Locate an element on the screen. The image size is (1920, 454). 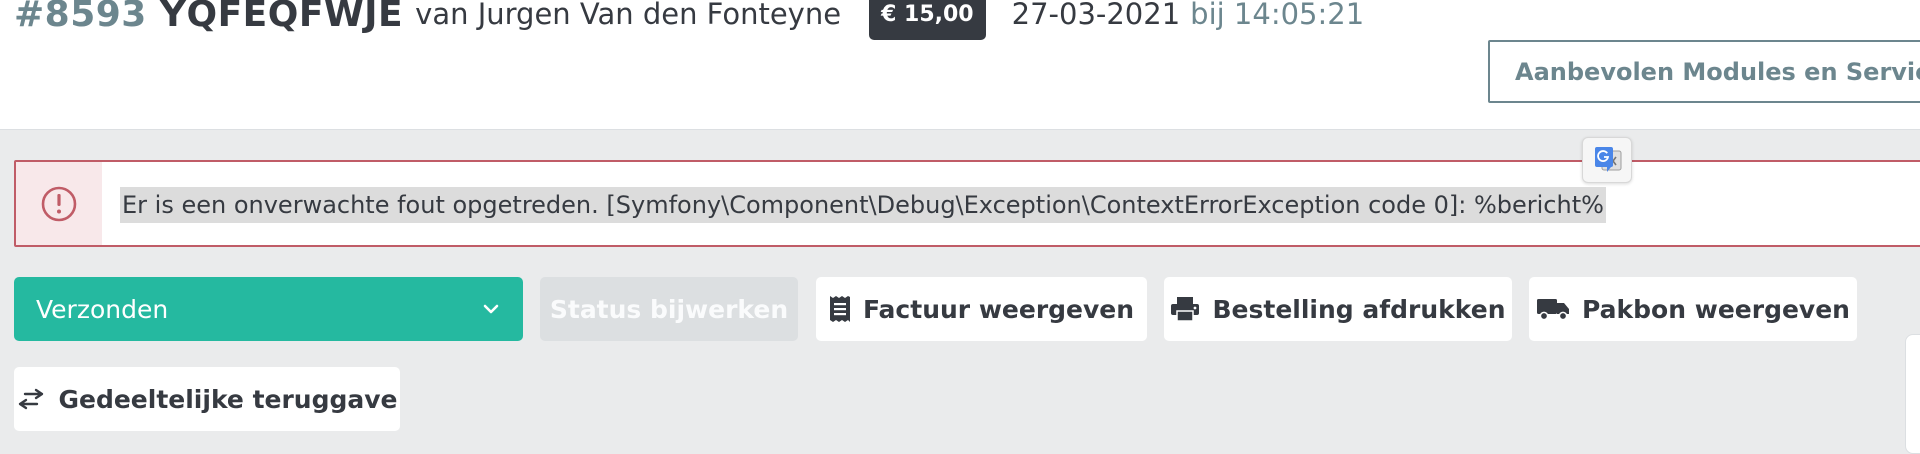
partial-refund-button: Gedeeltelijke teruggave is located at coordinates (207, 399).